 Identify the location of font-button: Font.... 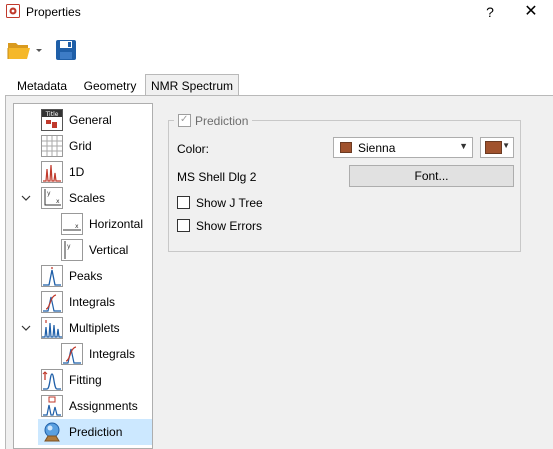
(431, 176).